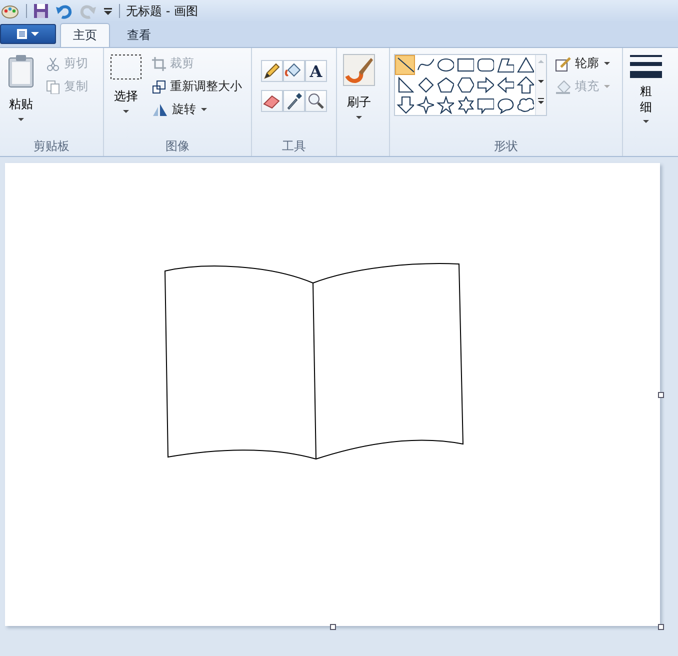 This screenshot has height=656, width=678. I want to click on ribbon-tab: 查看, so click(139, 35).